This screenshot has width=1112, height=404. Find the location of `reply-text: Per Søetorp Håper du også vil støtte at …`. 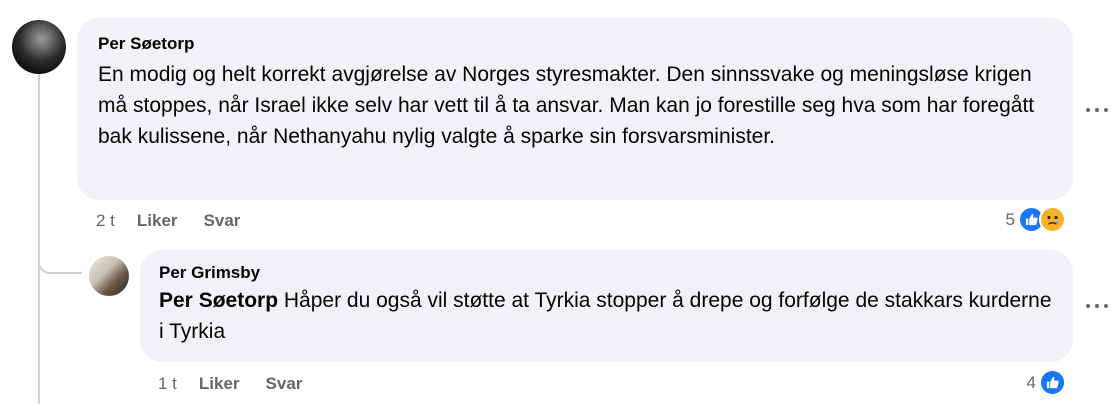

reply-text: Per Søetorp Håper du også vil støtte at … is located at coordinates (607, 316).